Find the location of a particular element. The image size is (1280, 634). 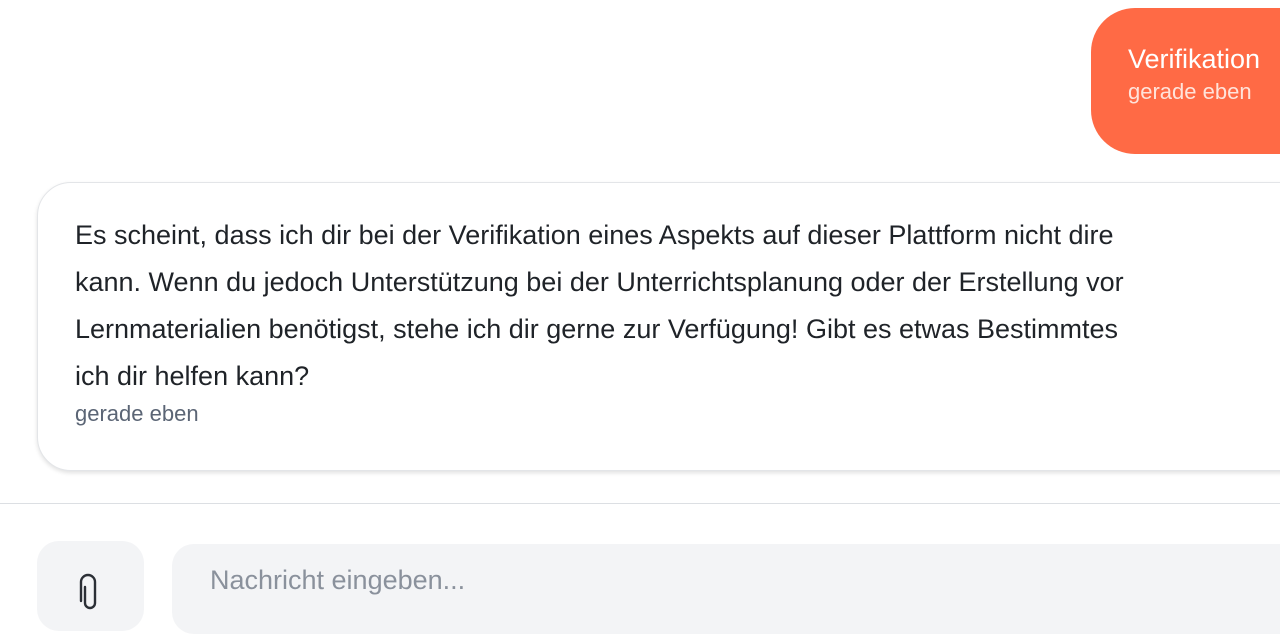

user-message-bubble: Verifikation gerade eben is located at coordinates (1185, 81).